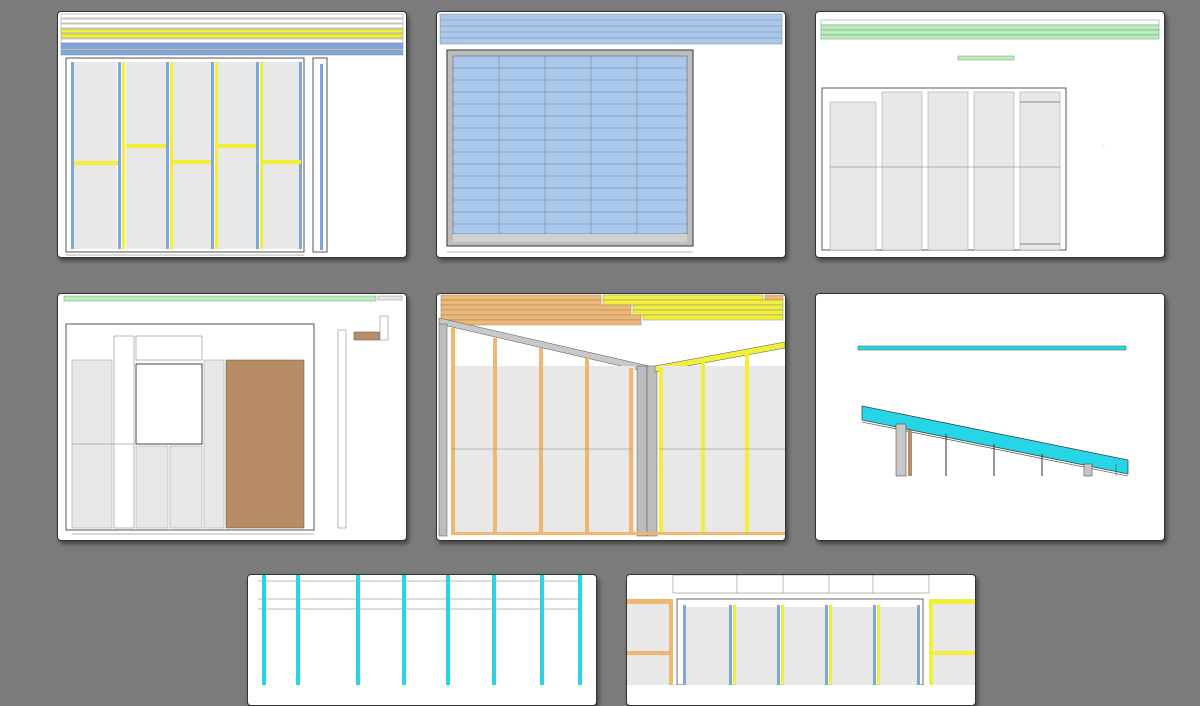 The image size is (1200, 706). I want to click on sheet-wall-framing-detail, so click(801, 640).